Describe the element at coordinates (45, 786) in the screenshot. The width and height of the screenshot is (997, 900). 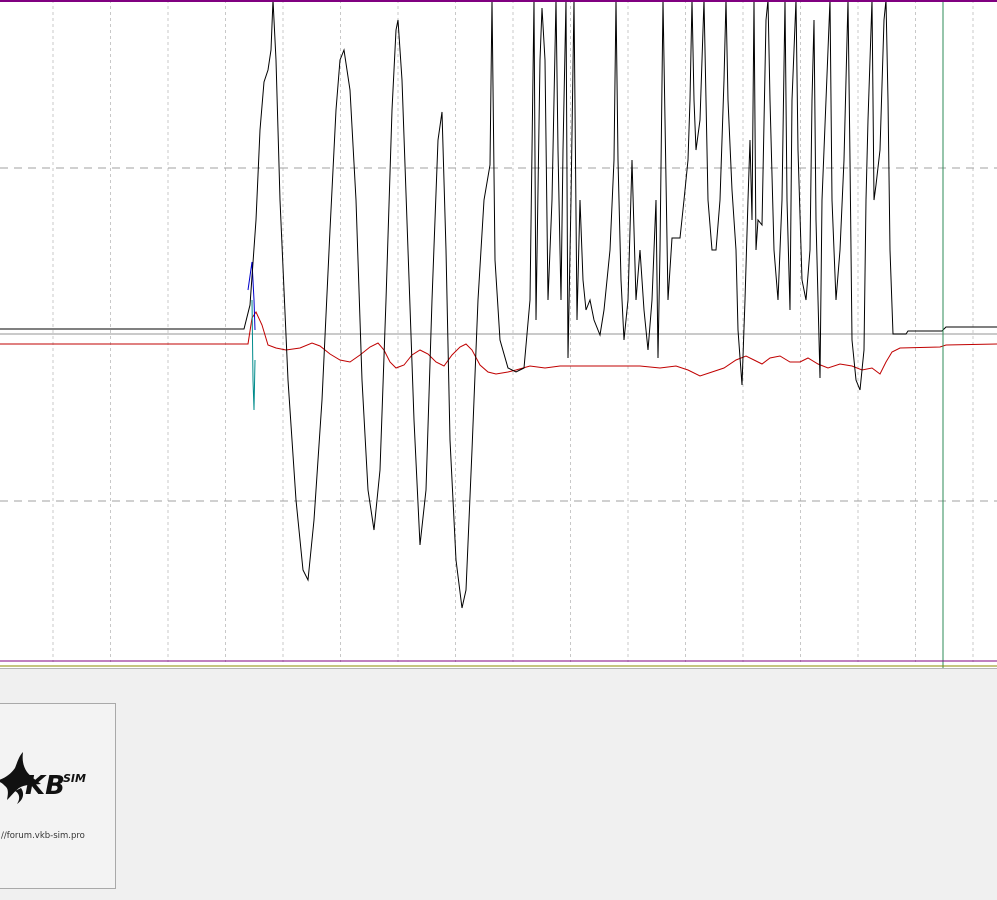
I see `logo-brand-text: KB` at that location.